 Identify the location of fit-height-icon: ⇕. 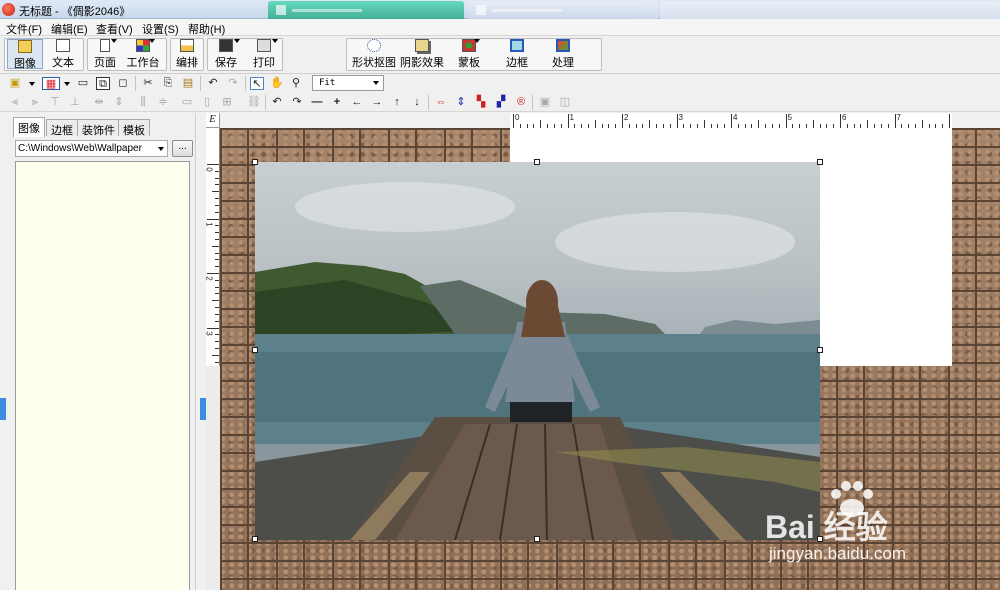
(461, 102).